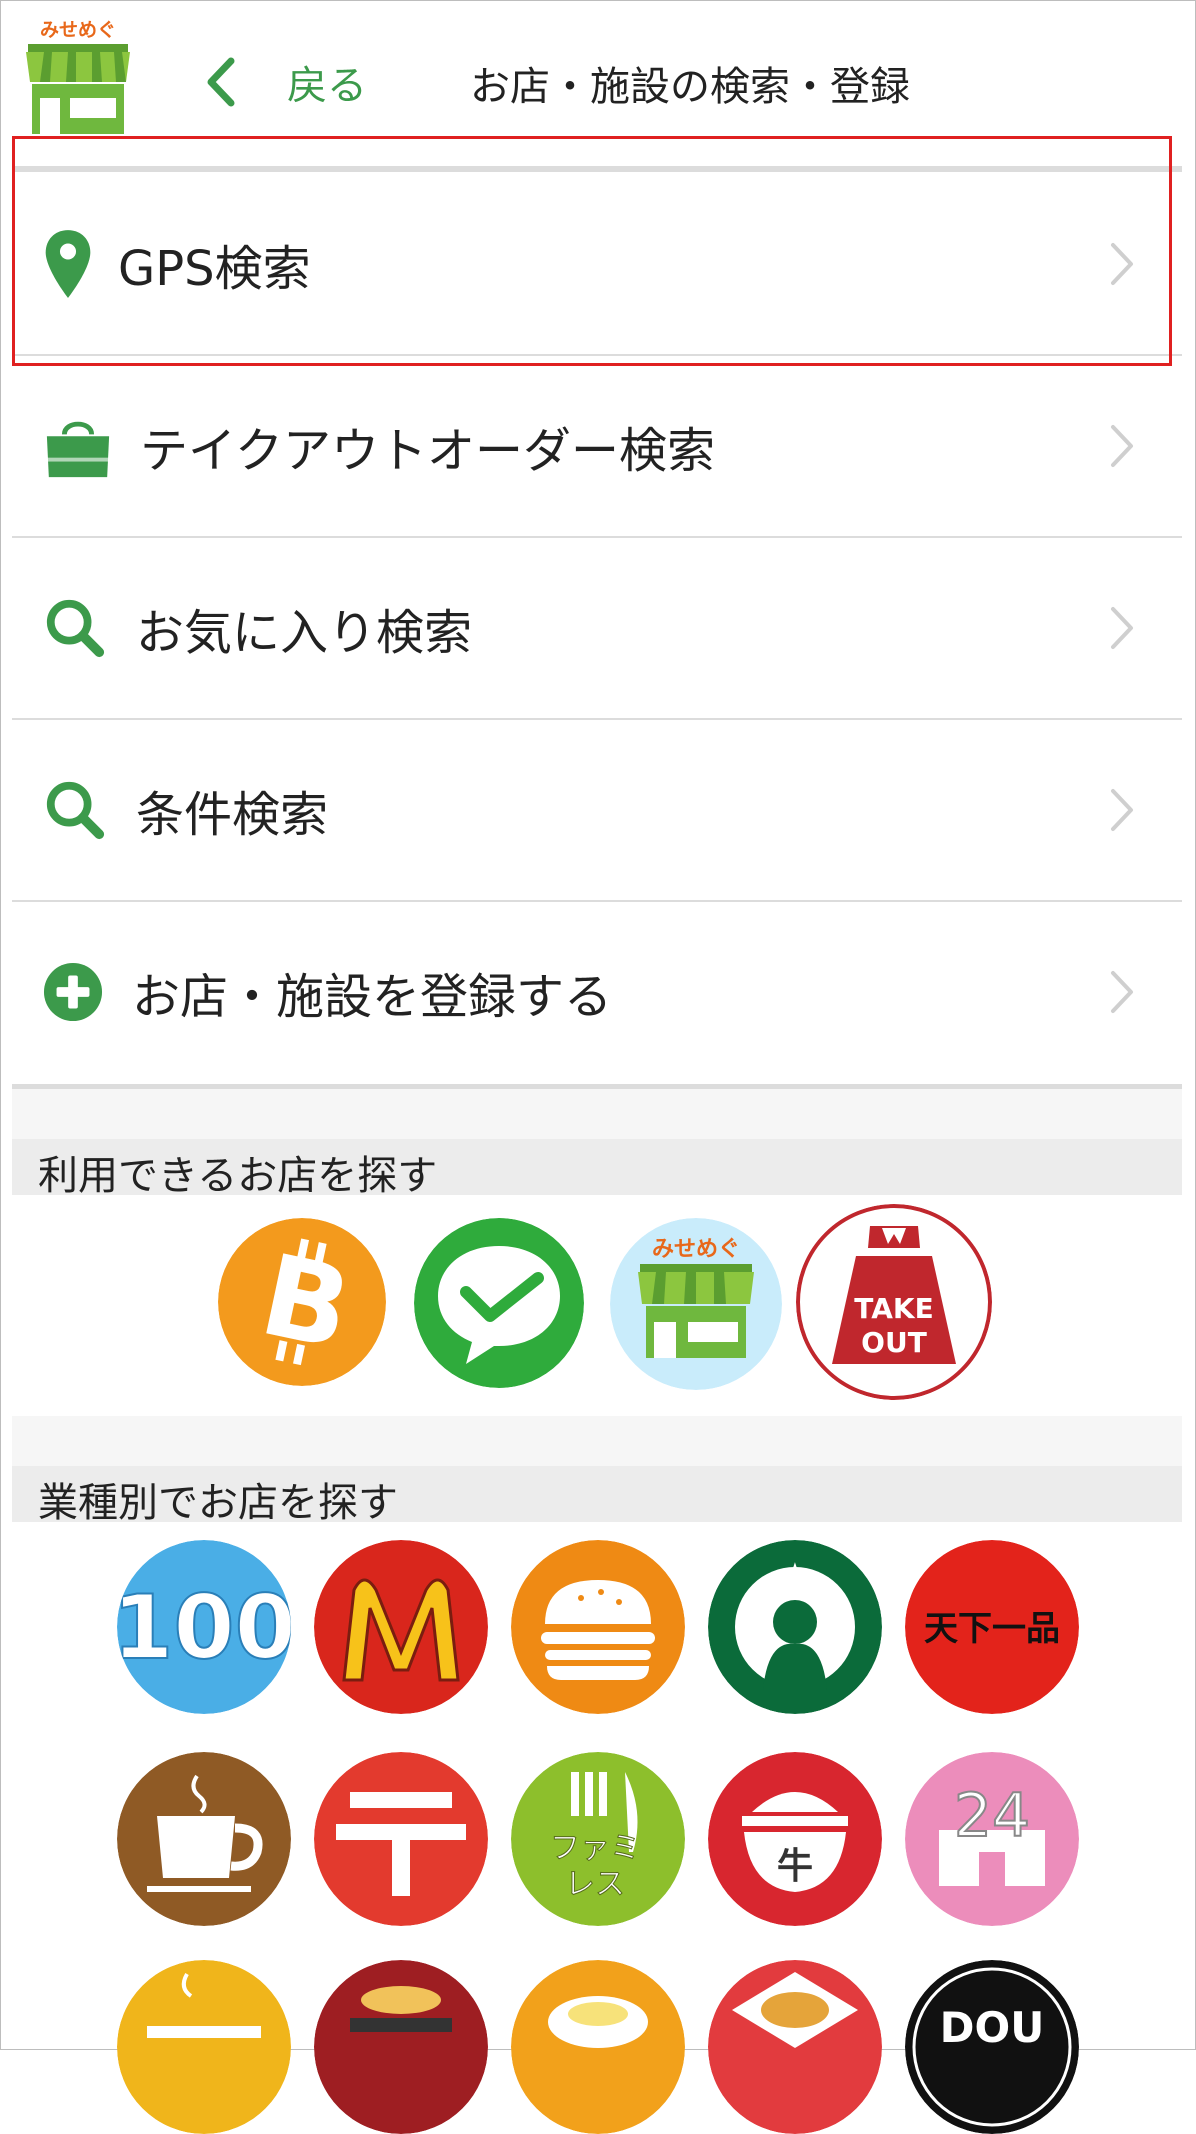 Image resolution: width=1196 pixels, height=2134 pixels. What do you see at coordinates (327, 86) in the screenshot?
I see `back-label: 戻る` at bounding box center [327, 86].